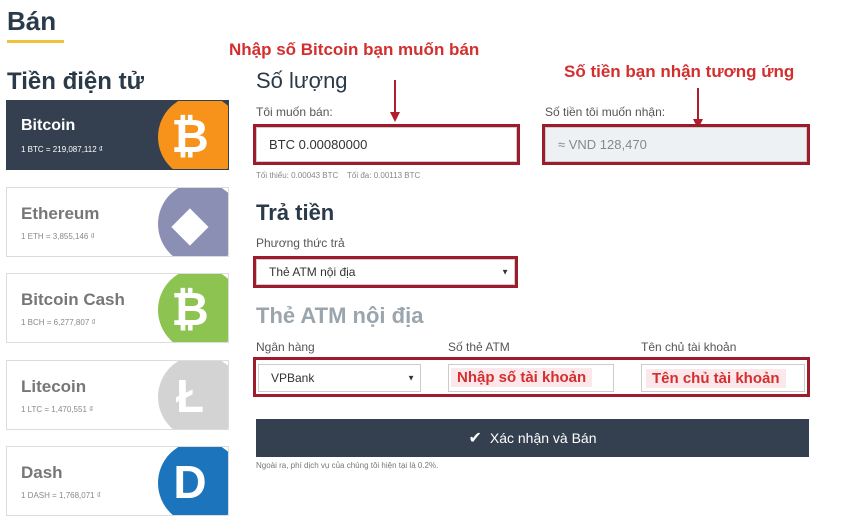  I want to click on bank-label: Ngân hàng, so click(285, 347).